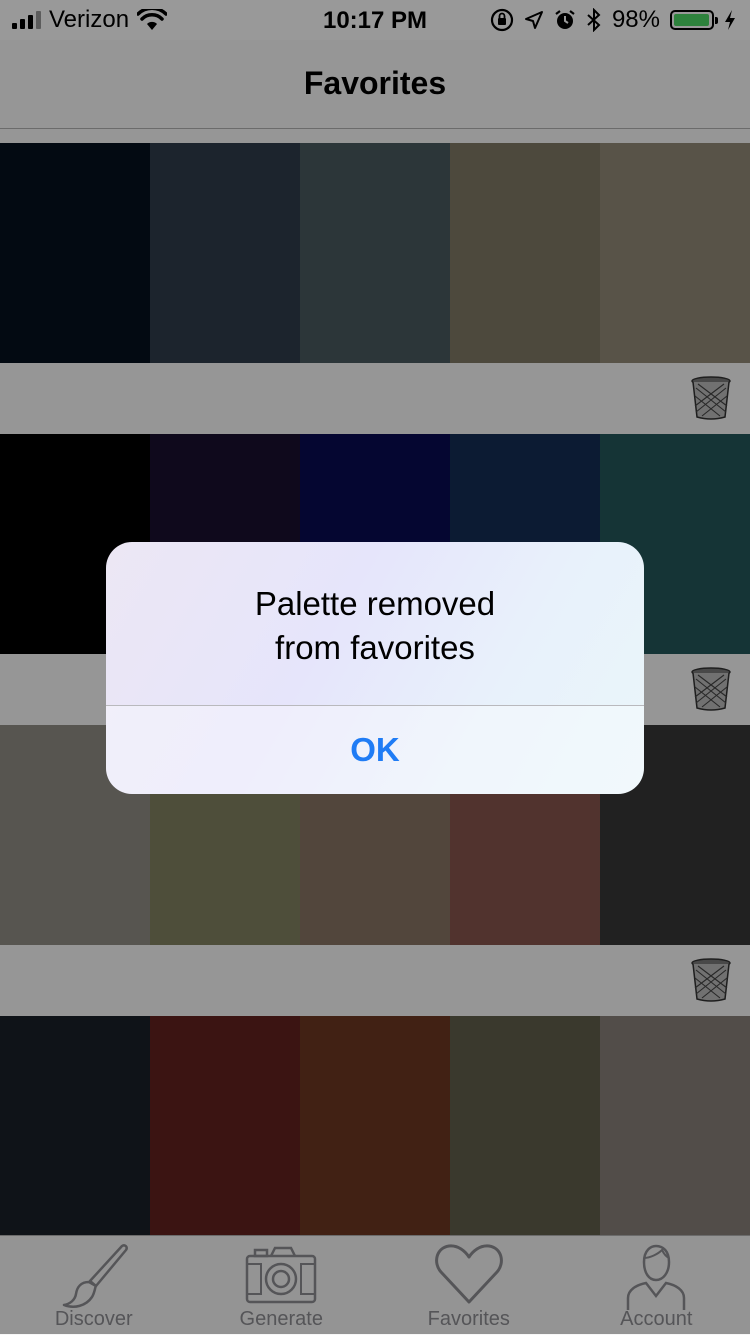 The width and height of the screenshot is (750, 1335). I want to click on alert-dialog: Palette removed from favorites OK, so click(375, 668).